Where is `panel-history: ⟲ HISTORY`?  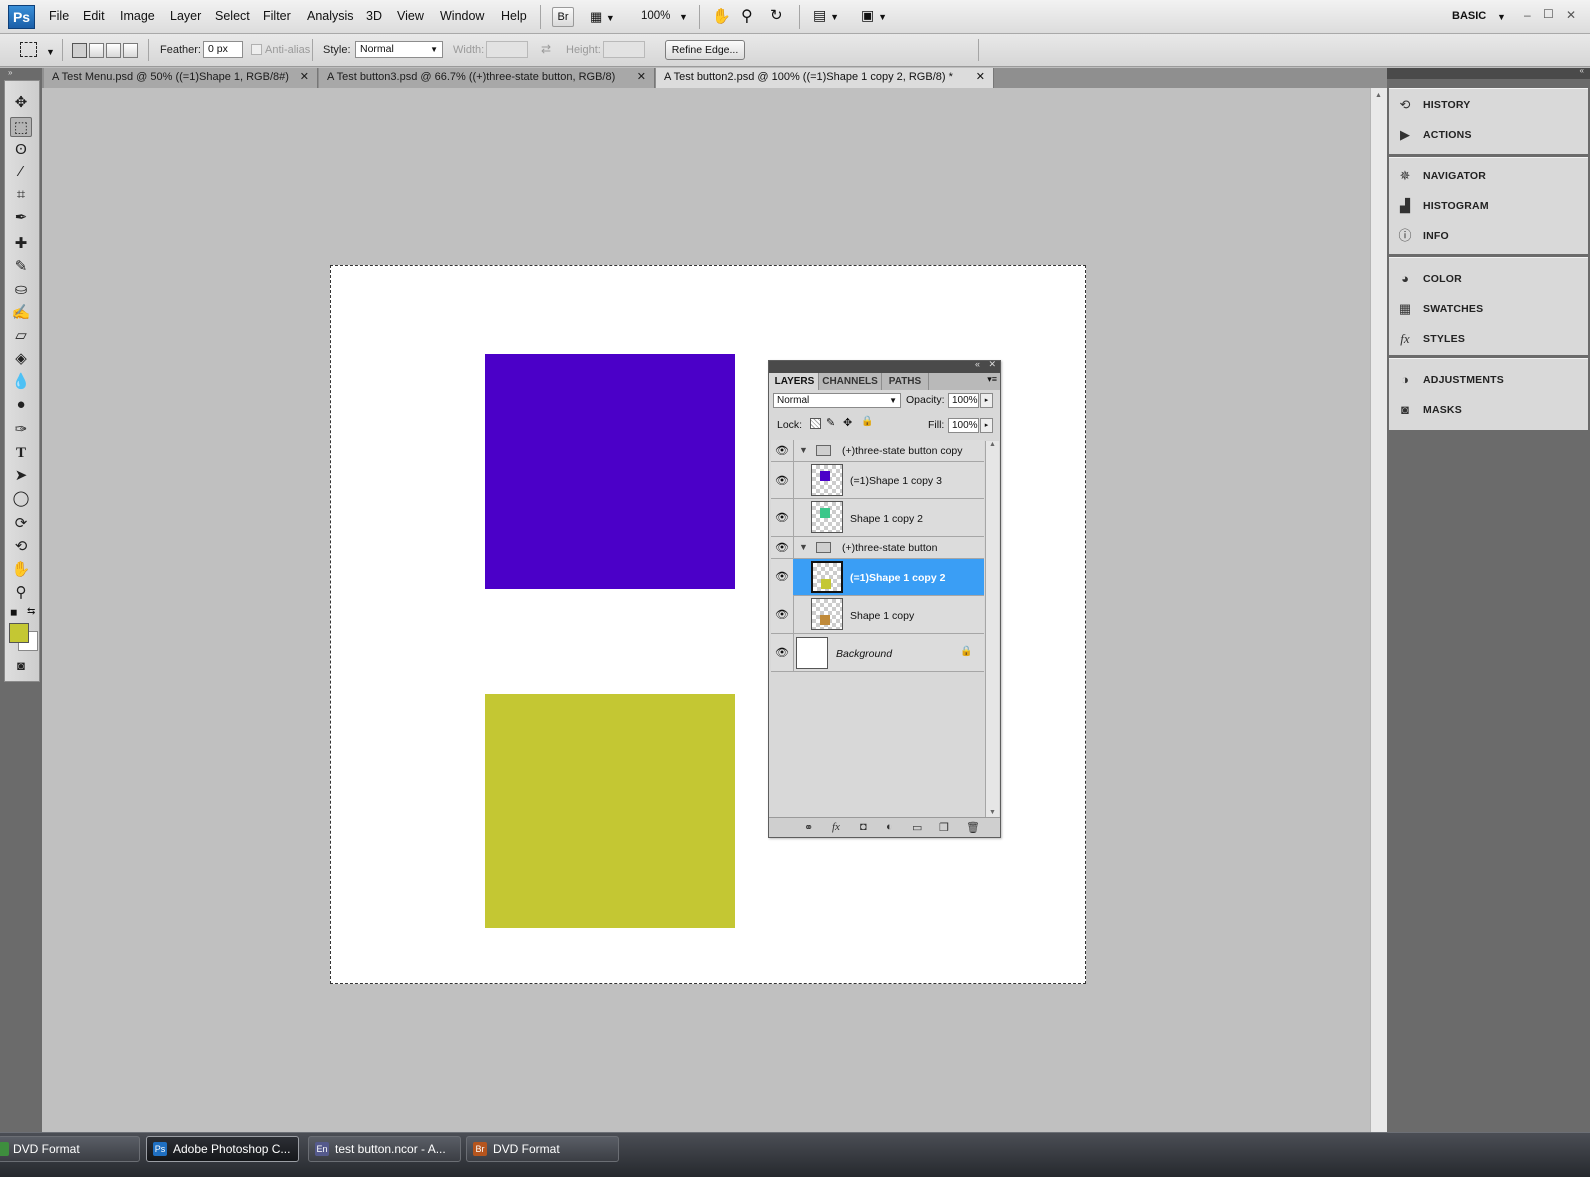
panel-history: ⟲ HISTORY is located at coordinates (1488, 105).